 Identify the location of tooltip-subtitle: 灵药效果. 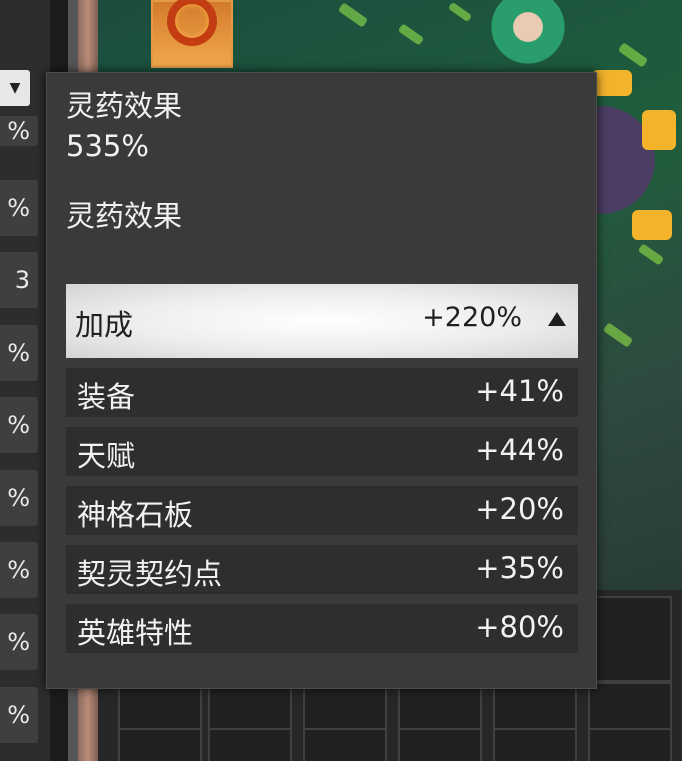
(124, 216).